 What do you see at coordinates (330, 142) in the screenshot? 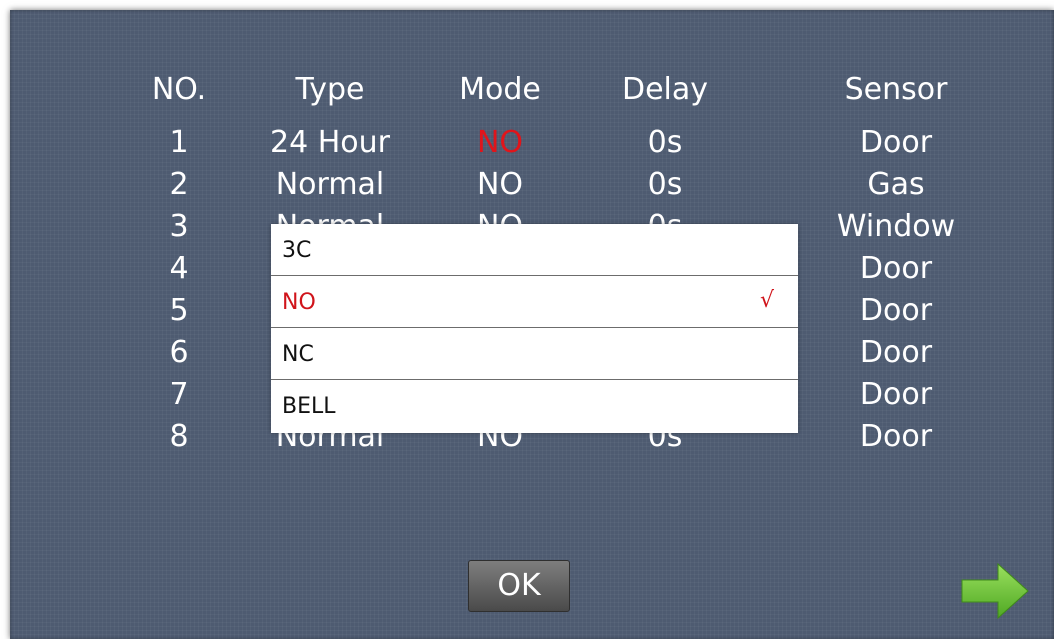
I see `cell-type: 24 Hour` at bounding box center [330, 142].